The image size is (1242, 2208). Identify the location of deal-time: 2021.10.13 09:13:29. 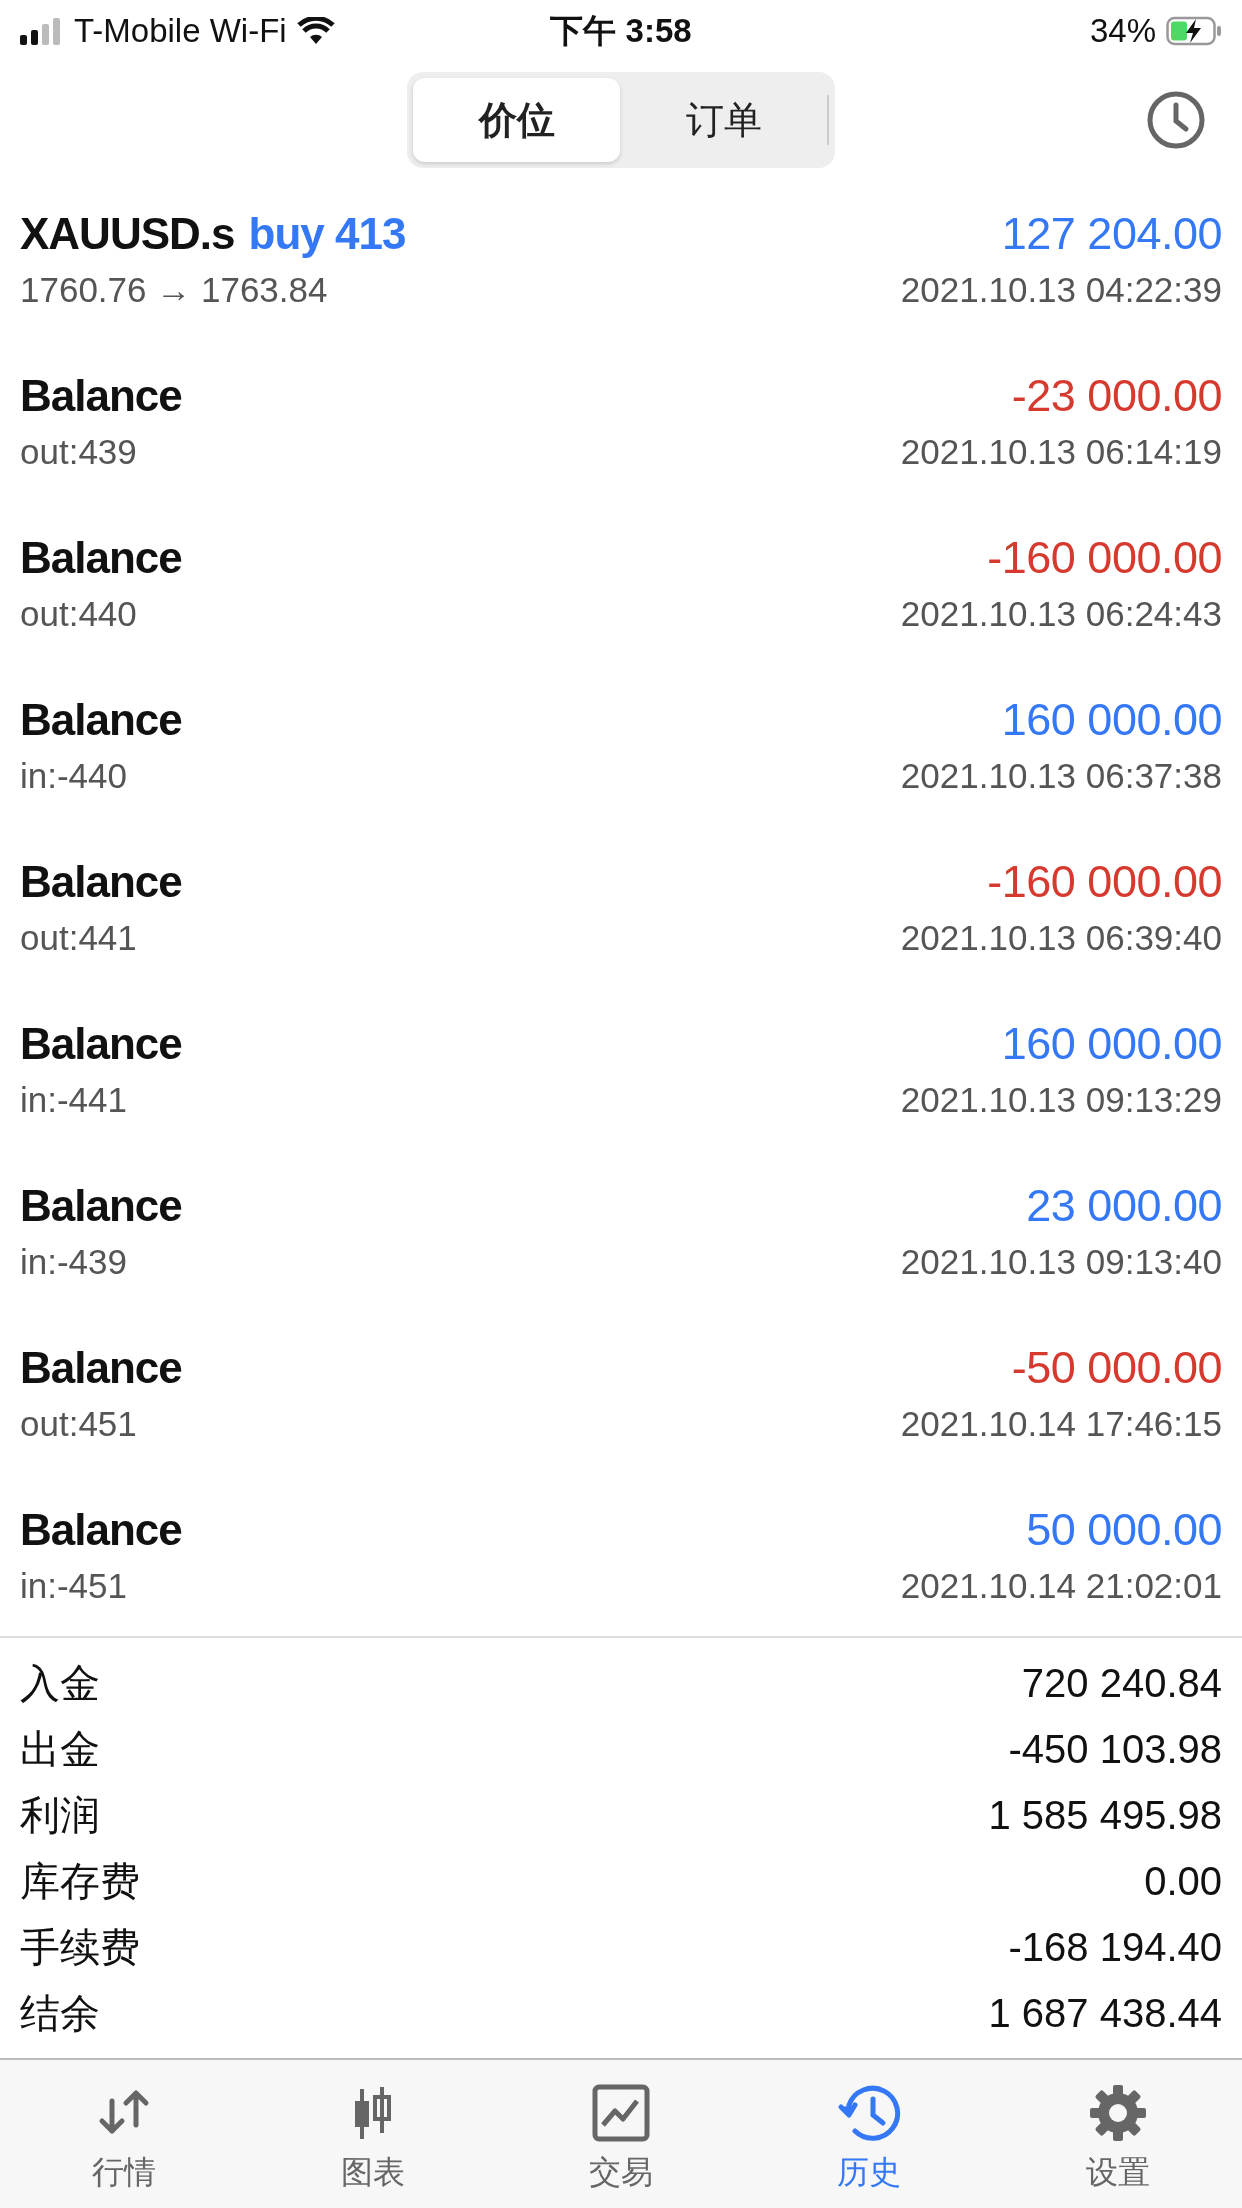
(1061, 1100).